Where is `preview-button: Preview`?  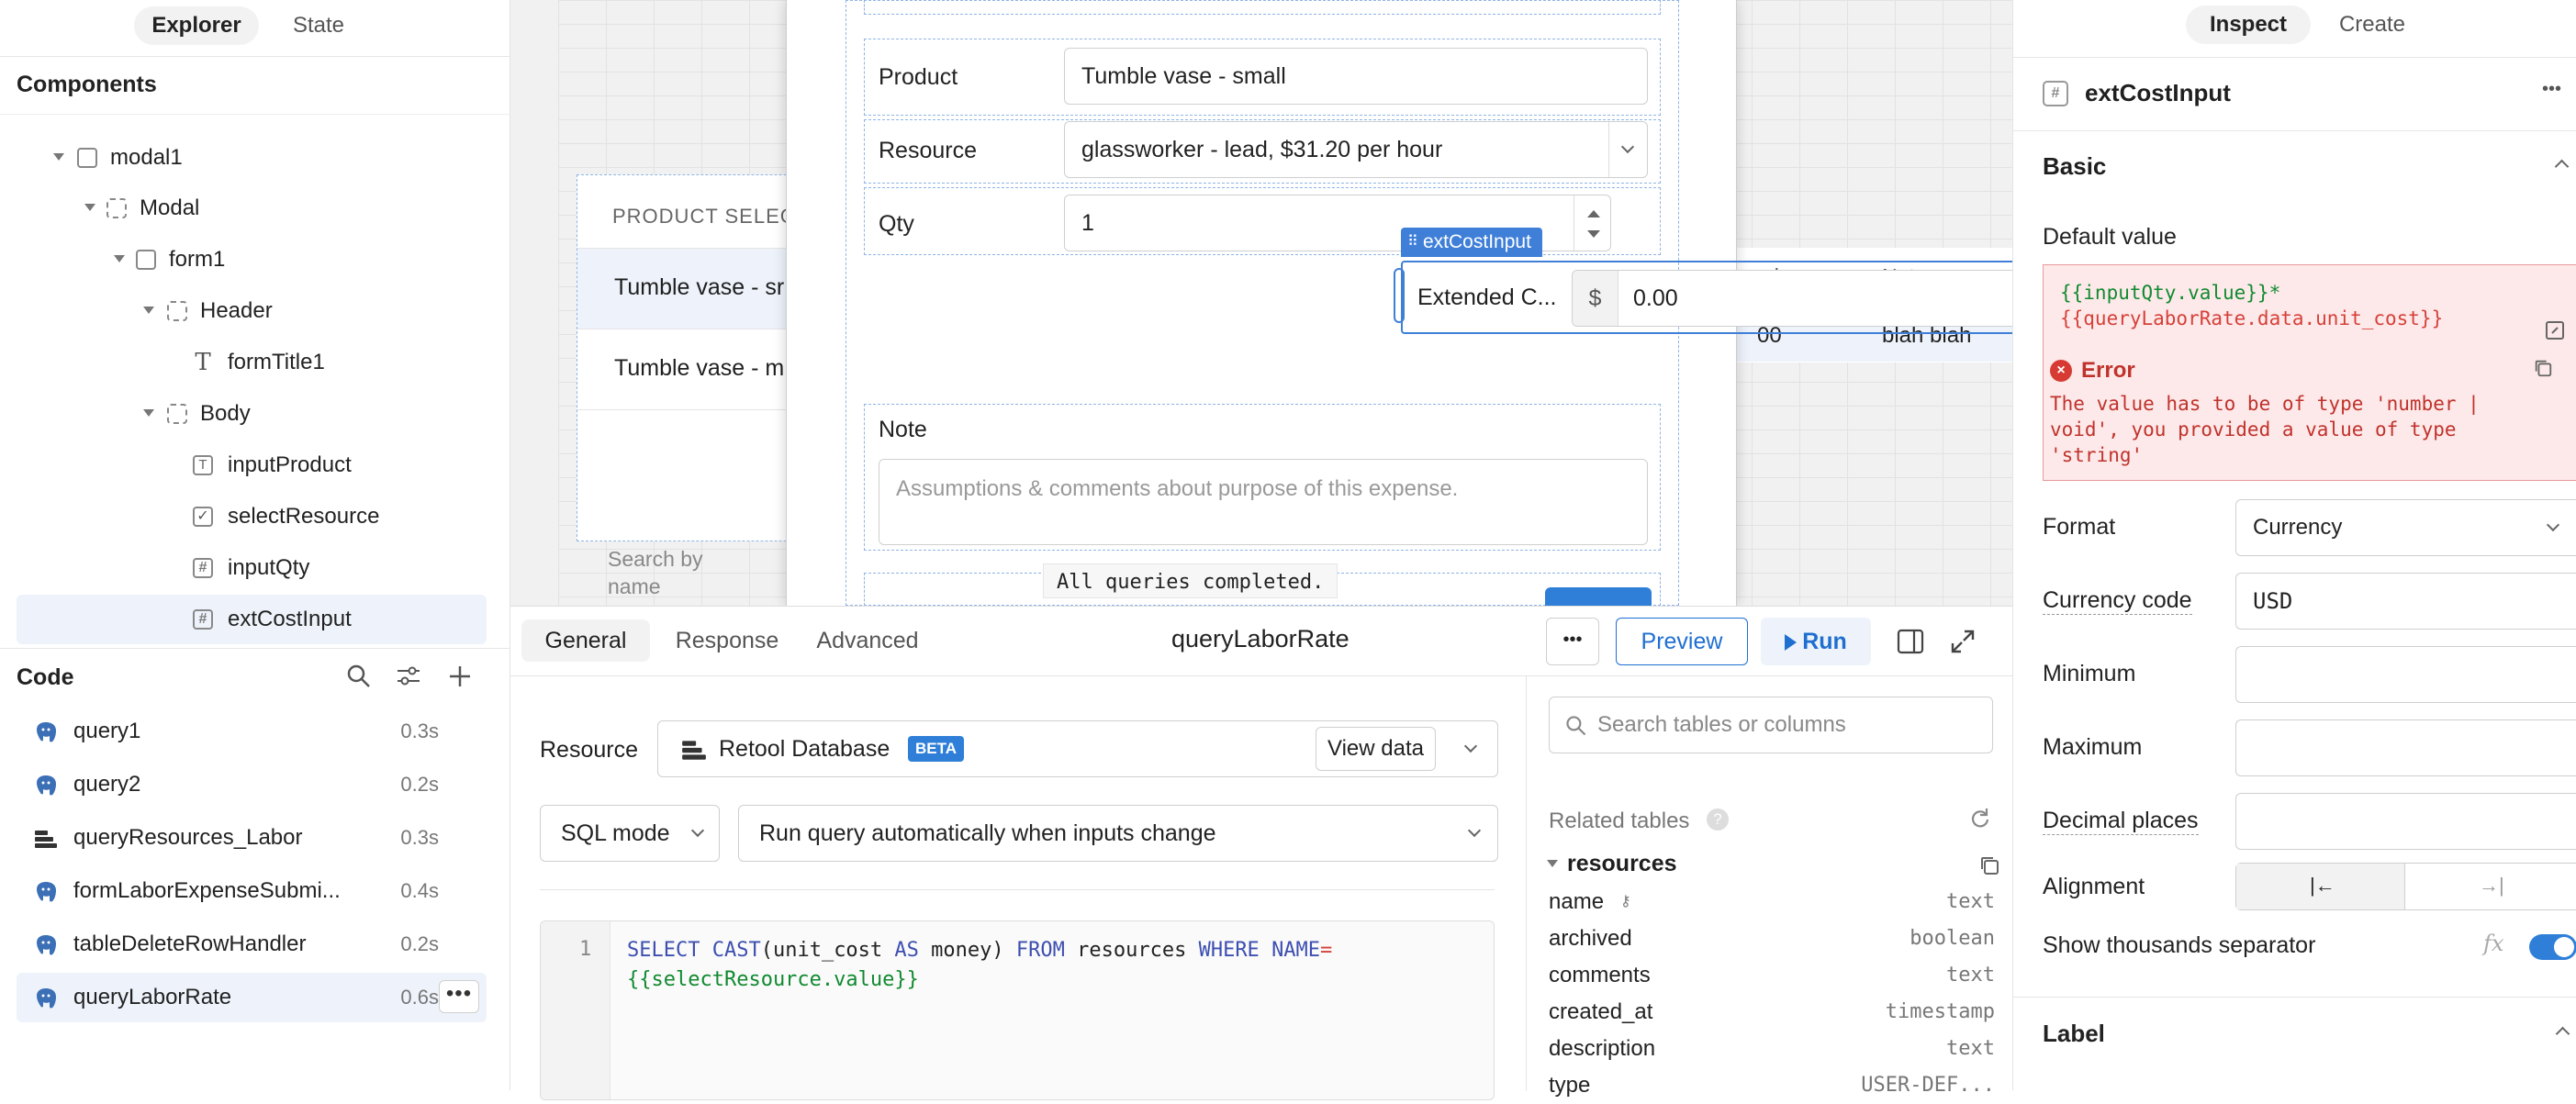 preview-button: Preview is located at coordinates (1682, 641).